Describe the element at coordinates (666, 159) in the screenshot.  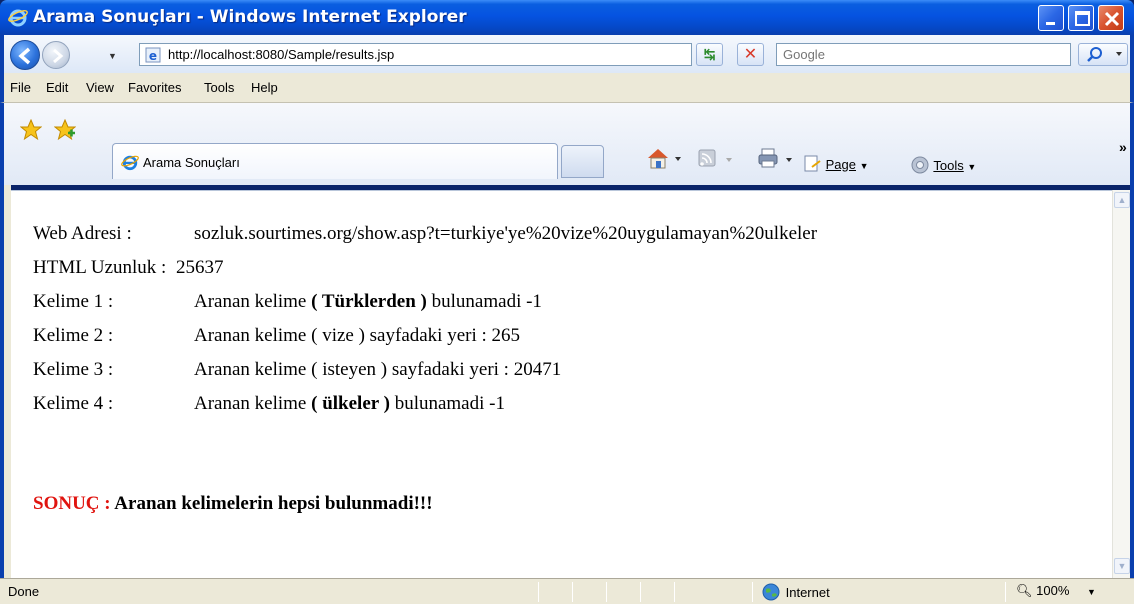
I see `home-icon` at that location.